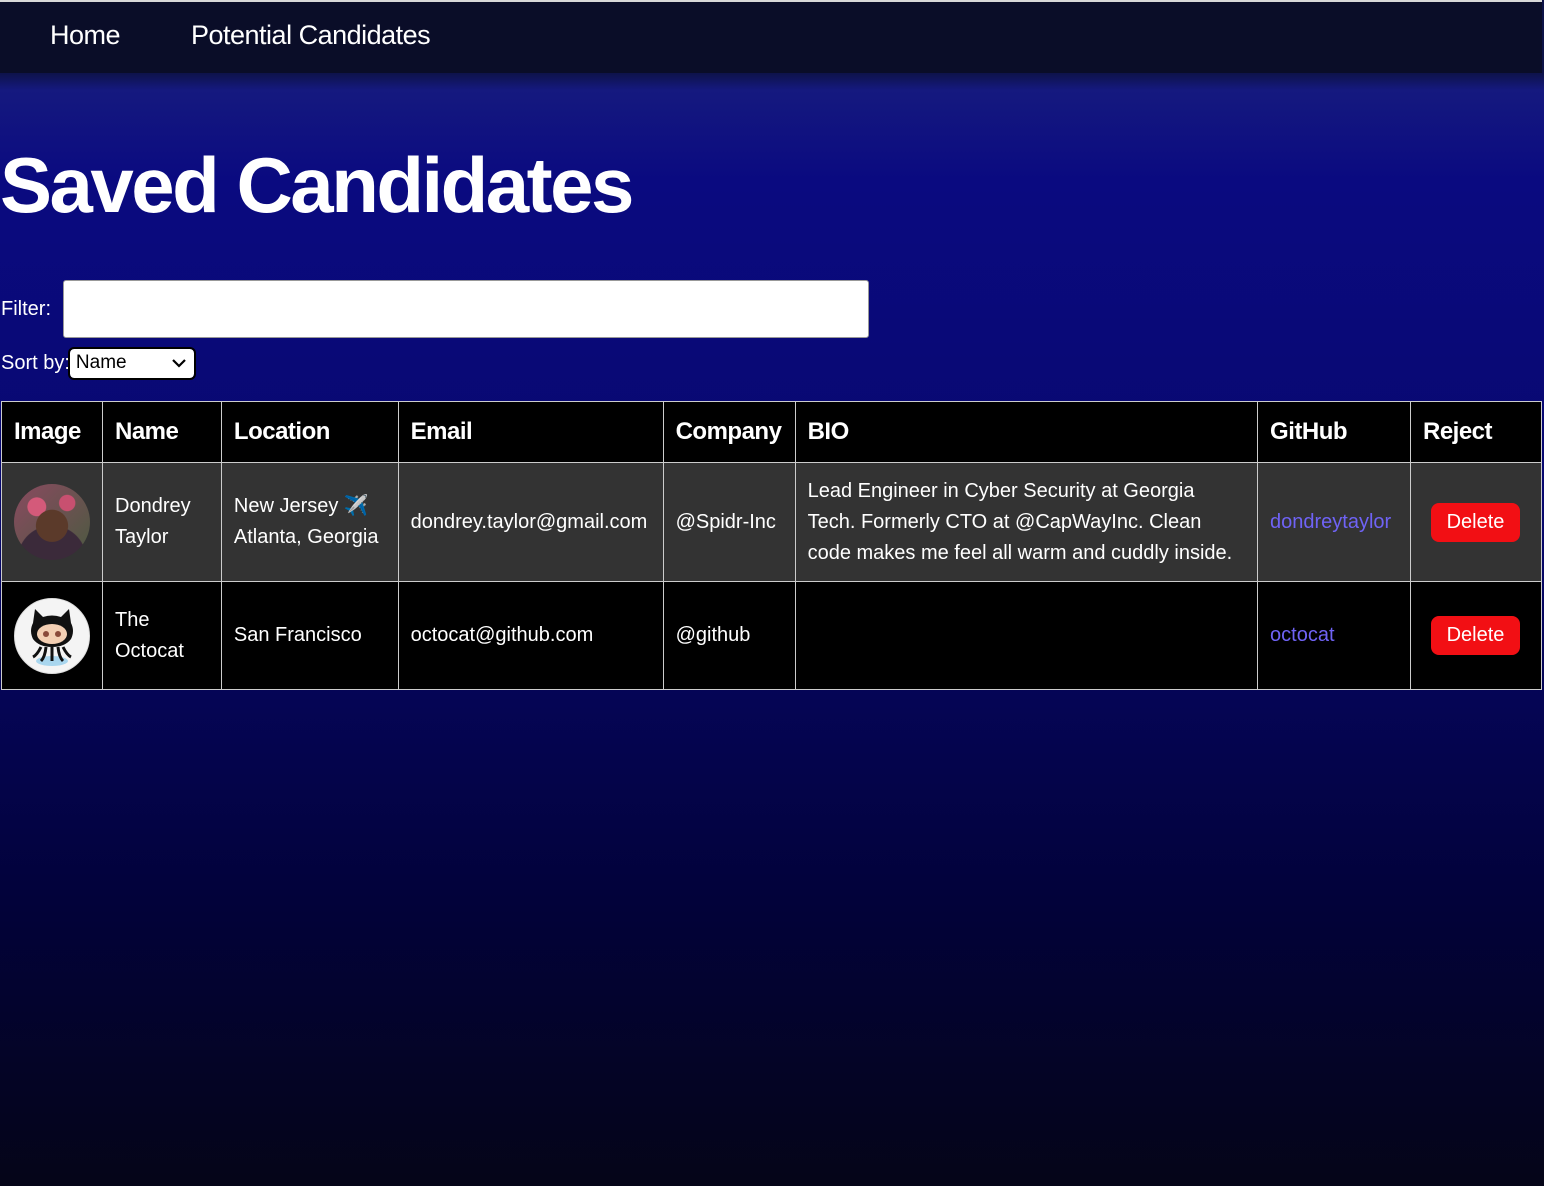  I want to click on chevron-down-icon, so click(179, 363).